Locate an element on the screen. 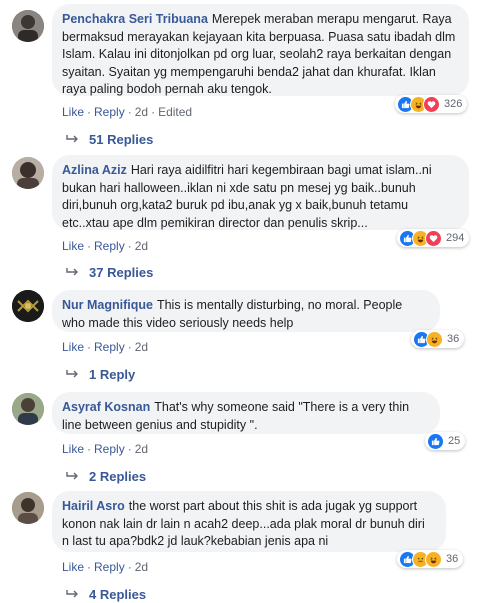 Image resolution: width=501 pixels, height=603 pixels. reaction-count: 326 is located at coordinates (453, 104).